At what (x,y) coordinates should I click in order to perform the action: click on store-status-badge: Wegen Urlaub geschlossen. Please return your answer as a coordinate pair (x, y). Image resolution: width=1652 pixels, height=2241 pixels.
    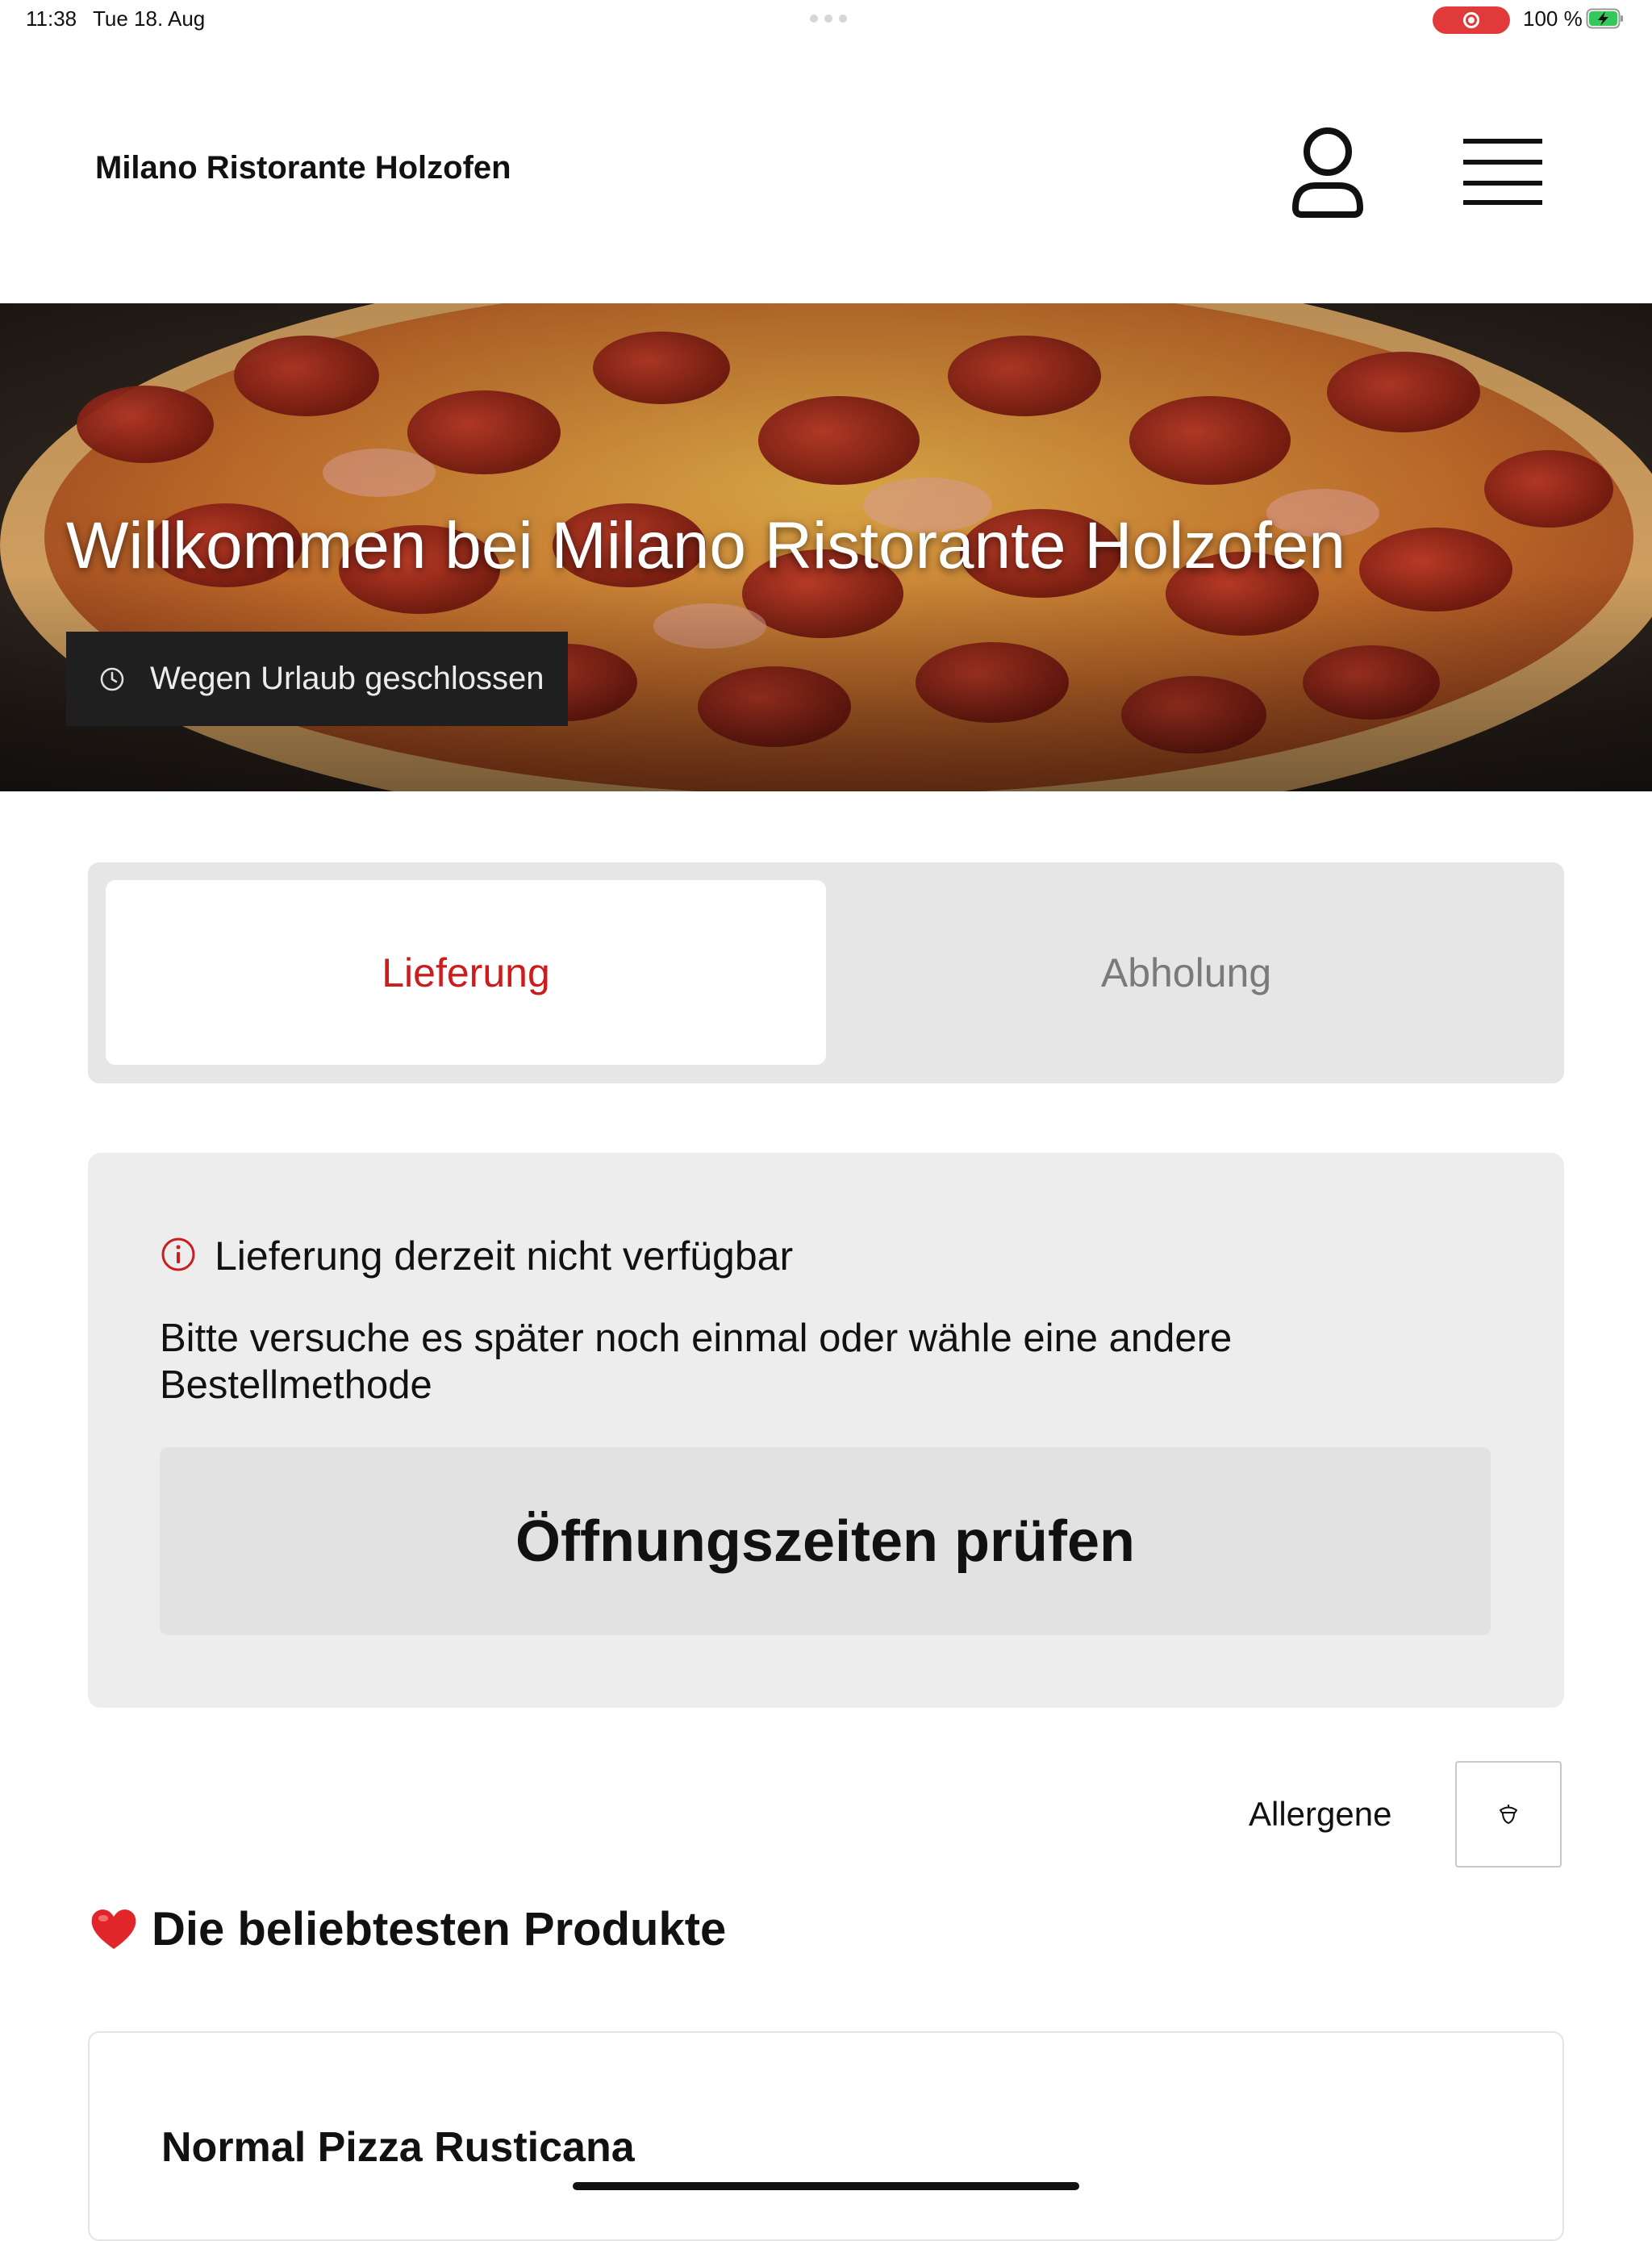
    Looking at the image, I should click on (317, 679).